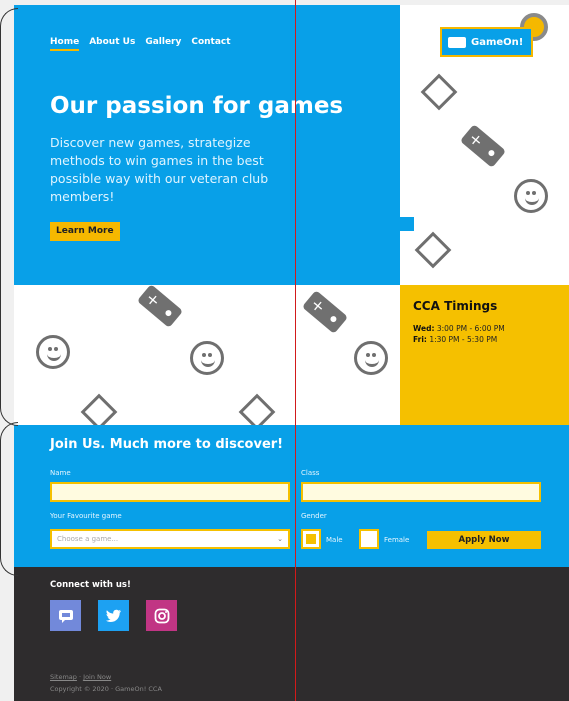  I want to click on join-title: Join Us. Much more to discover!, so click(167, 444).